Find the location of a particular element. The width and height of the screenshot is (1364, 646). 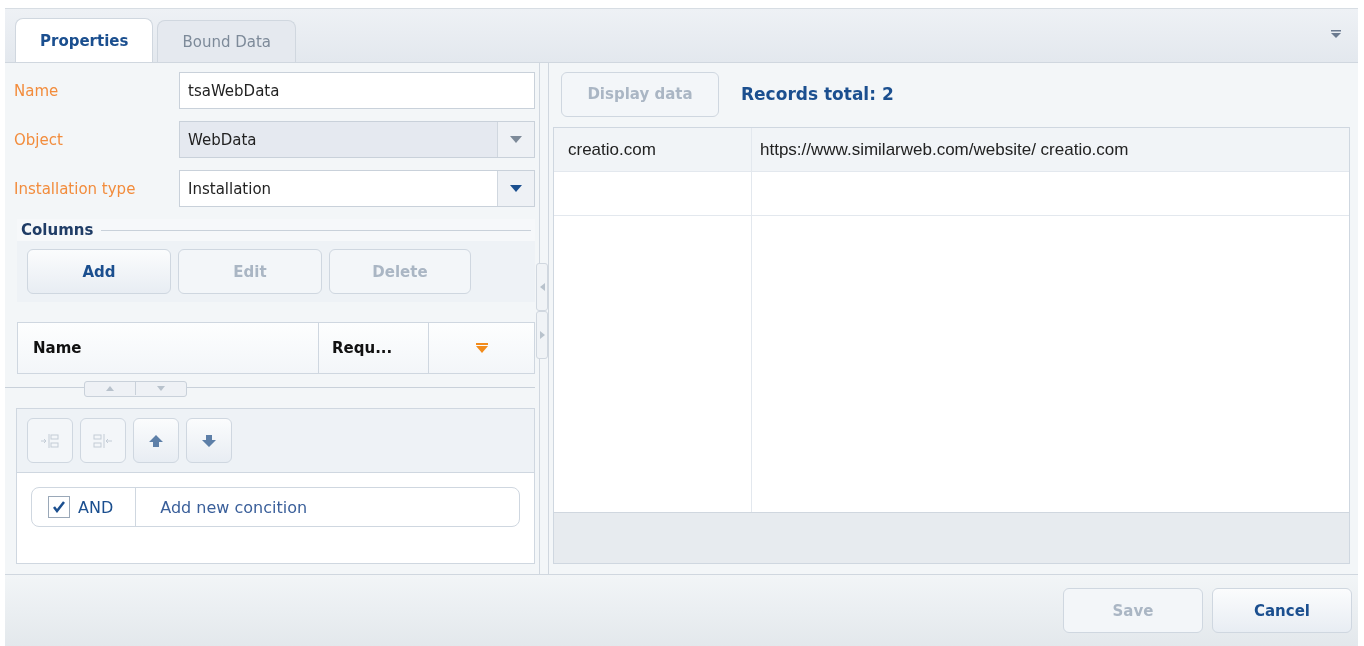

tab: Properties is located at coordinates (84, 40).